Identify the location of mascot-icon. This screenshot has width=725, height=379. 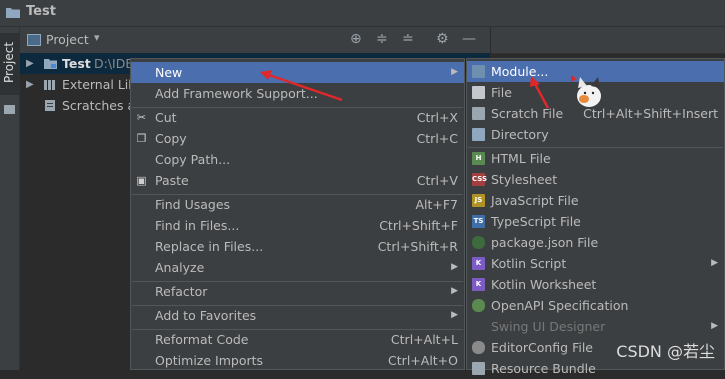
(586, 91).